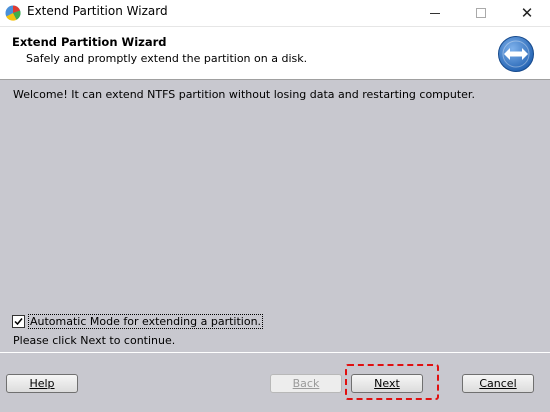 The height and width of the screenshot is (412, 550). What do you see at coordinates (97, 11) in the screenshot?
I see `window-title: Extend Partition Wizard` at bounding box center [97, 11].